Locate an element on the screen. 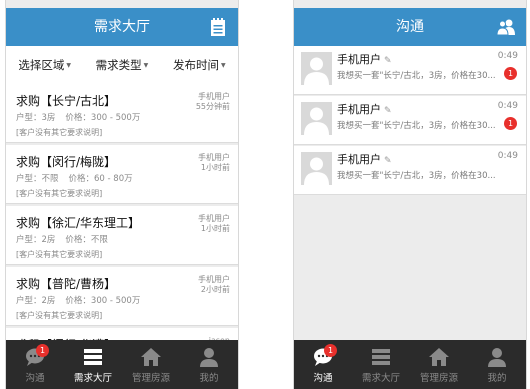 Image resolution: width=530 pixels, height=389 pixels. demand-user: 手机用户 2小时前 is located at coordinates (214, 284).